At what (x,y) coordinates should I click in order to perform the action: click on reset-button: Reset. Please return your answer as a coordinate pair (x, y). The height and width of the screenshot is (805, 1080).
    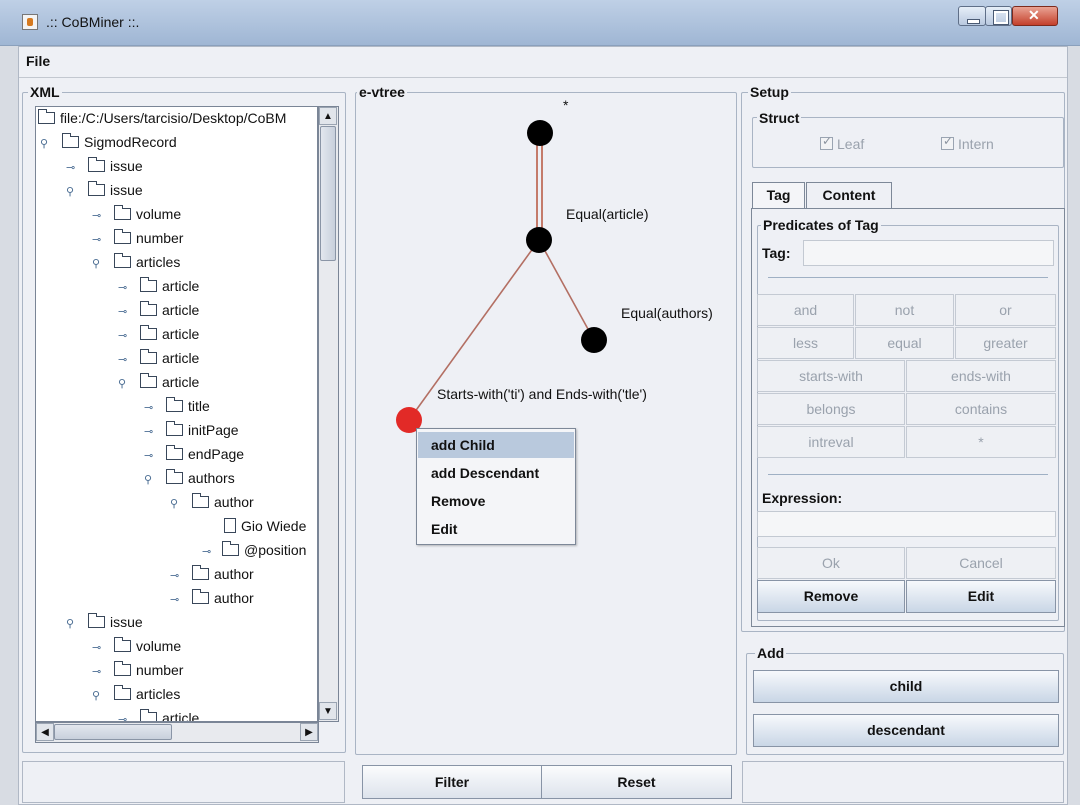
    Looking at the image, I should click on (636, 782).